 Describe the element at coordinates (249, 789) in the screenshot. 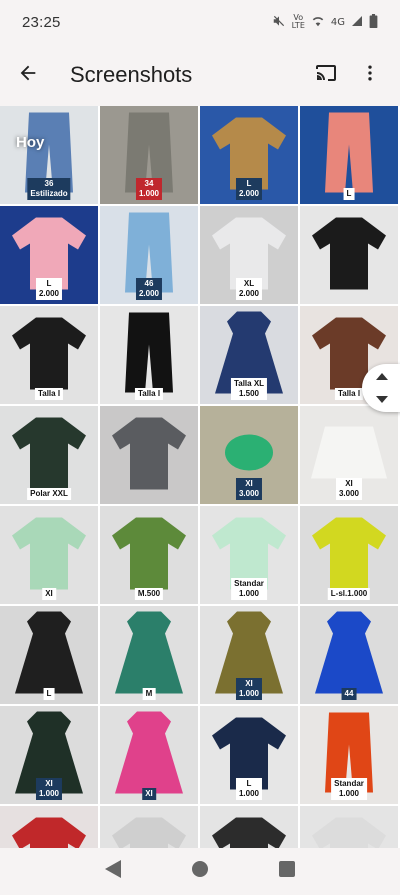

I see `thumbnail-price-label: L 1.000` at that location.